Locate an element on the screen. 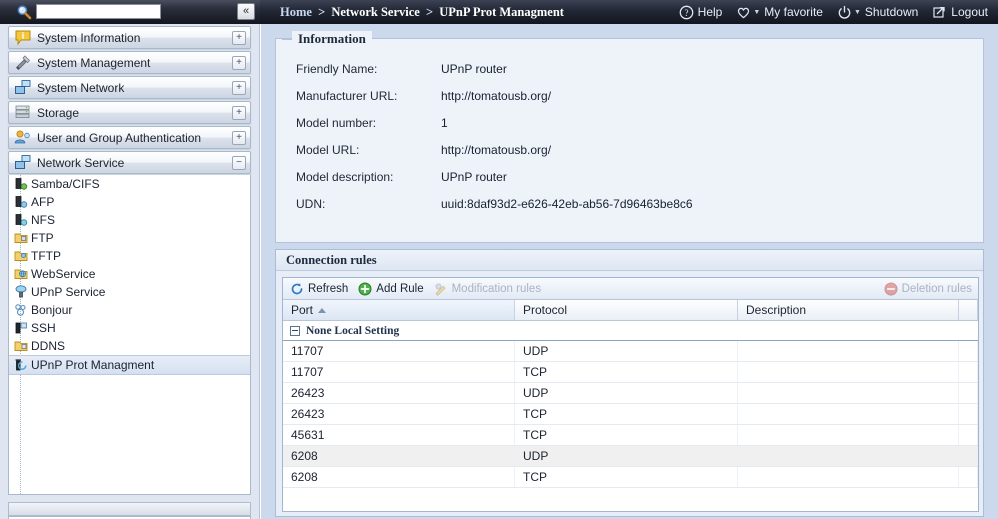 The width and height of the screenshot is (998, 519). sidebar-section-user-group-authentication: User and Group Authentication + is located at coordinates (129, 137).